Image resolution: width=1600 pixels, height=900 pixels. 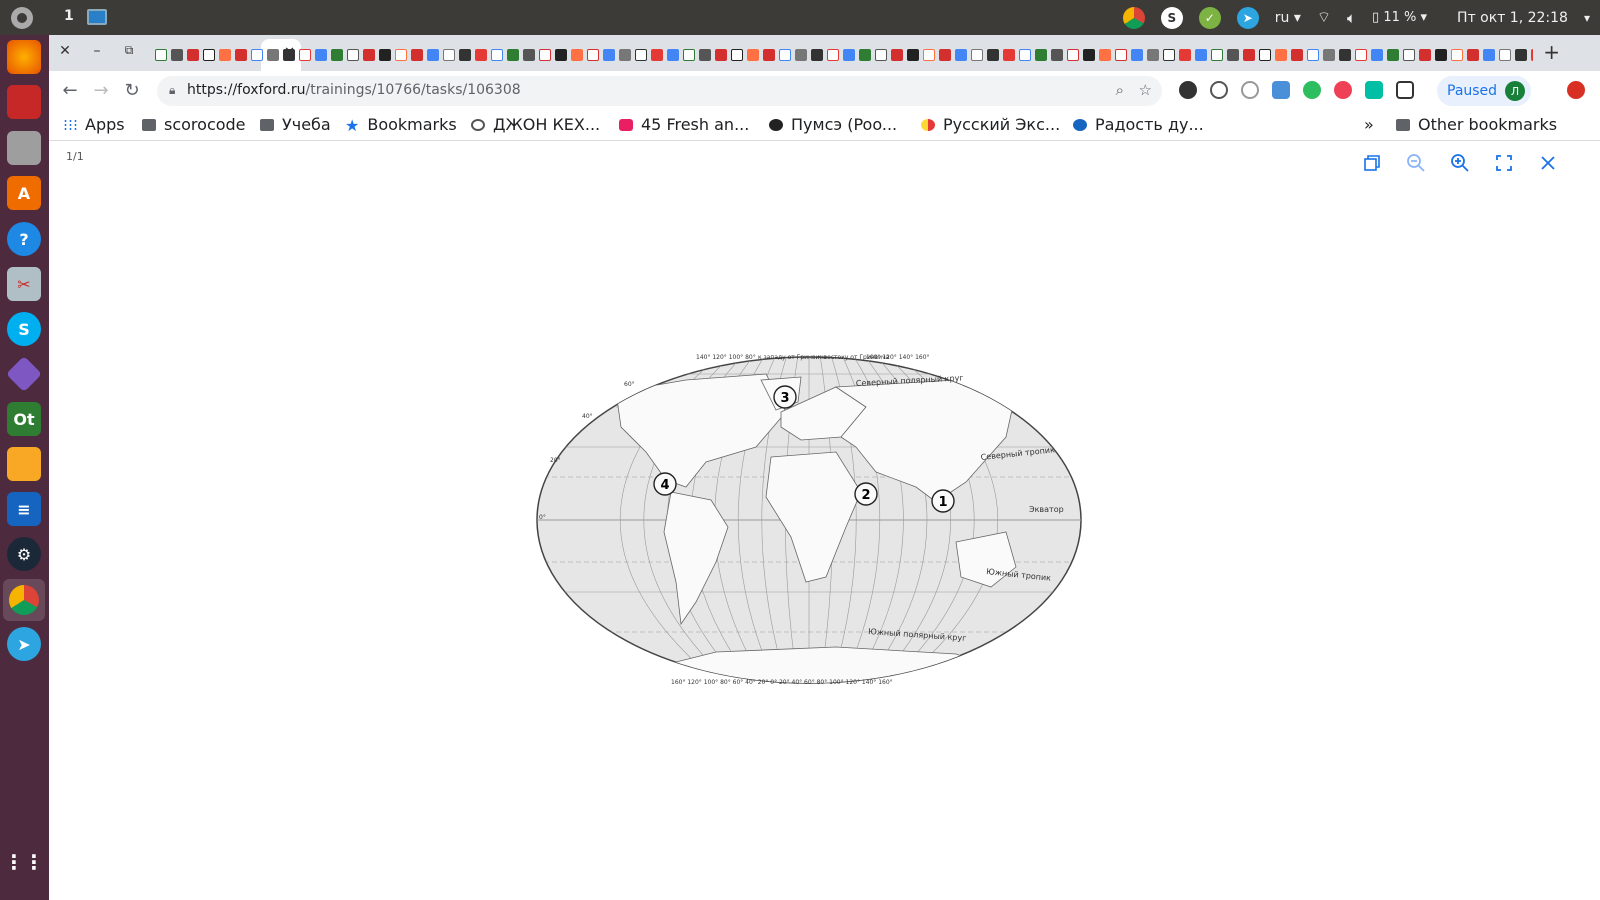 What do you see at coordinates (24, 374) in the screenshot?
I see `gem-app-icon` at bounding box center [24, 374].